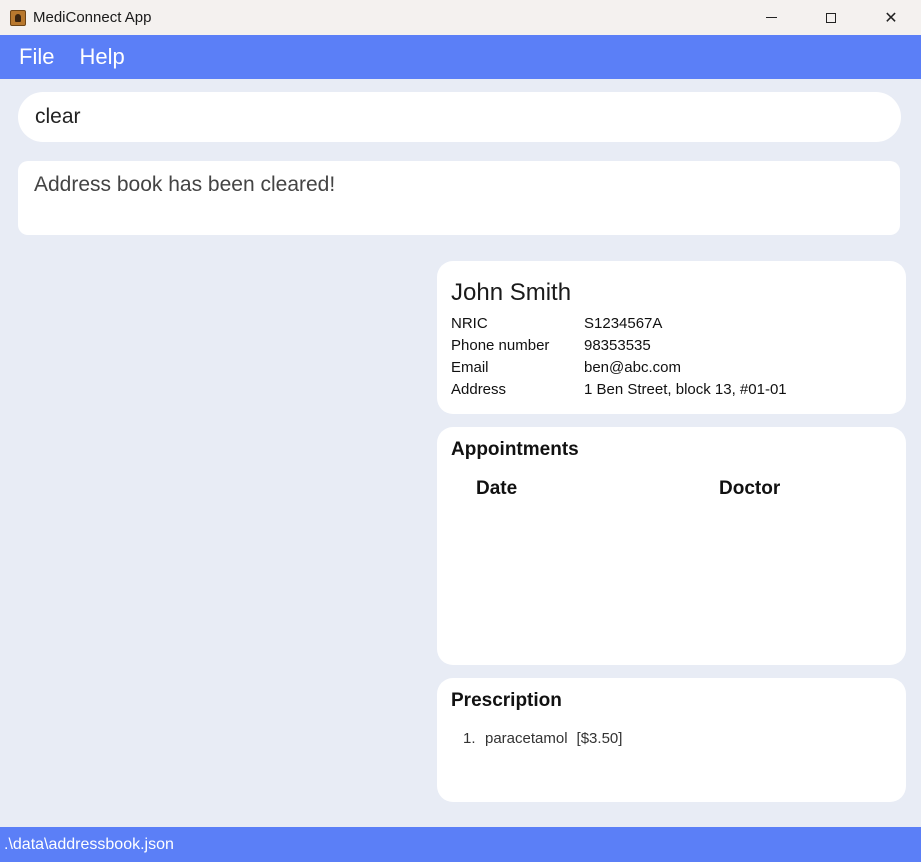  I want to click on person-name: John Smith, so click(511, 292).